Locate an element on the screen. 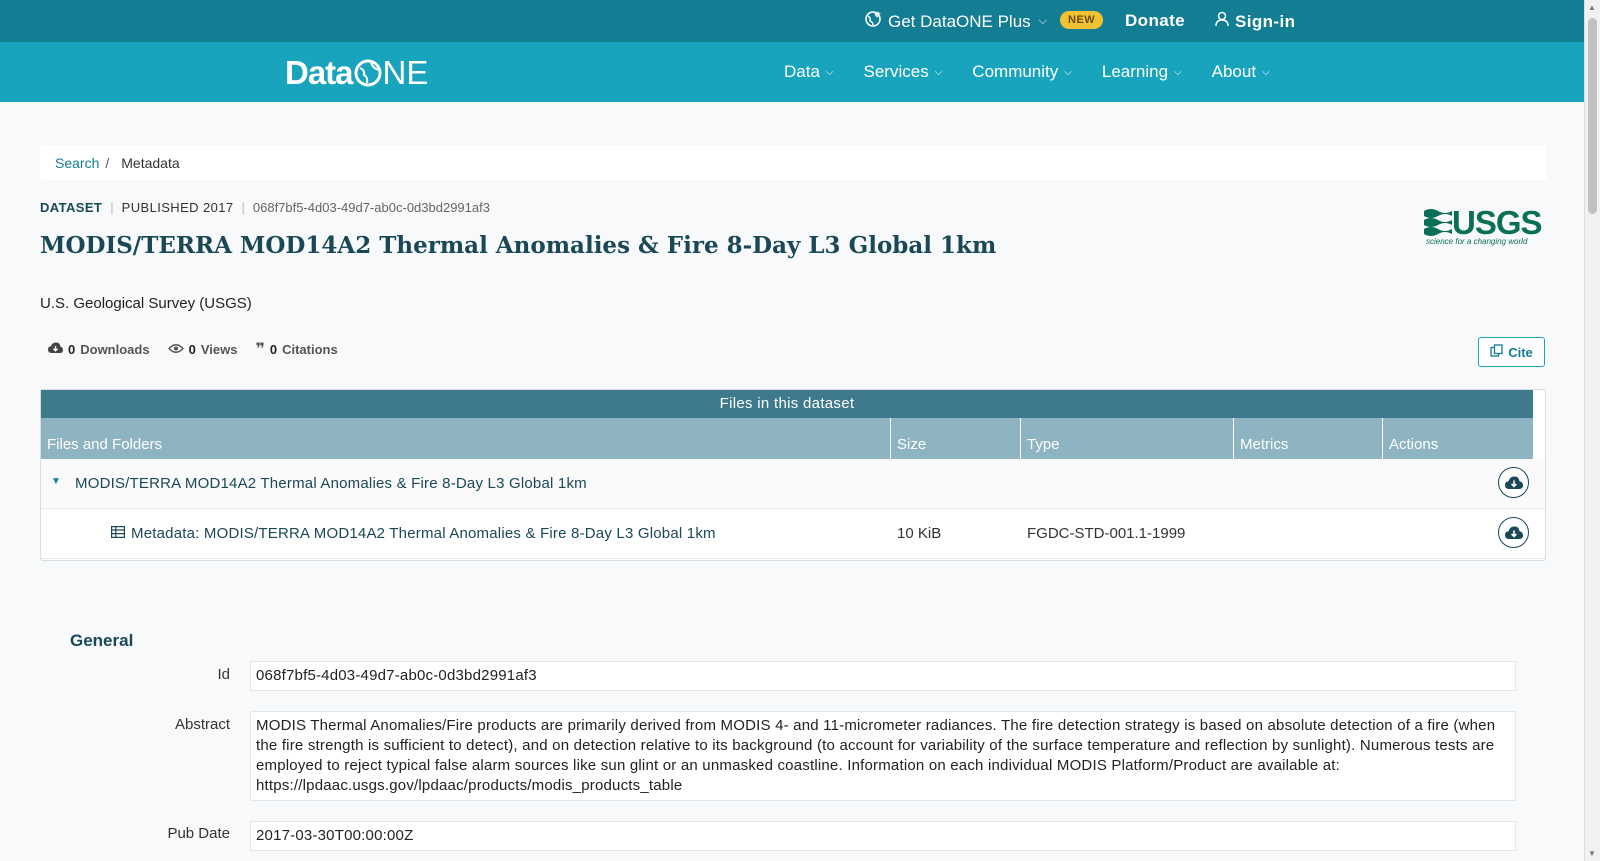 The width and height of the screenshot is (1600, 861). nav-item-about: About ⌵ is located at coordinates (1241, 72).